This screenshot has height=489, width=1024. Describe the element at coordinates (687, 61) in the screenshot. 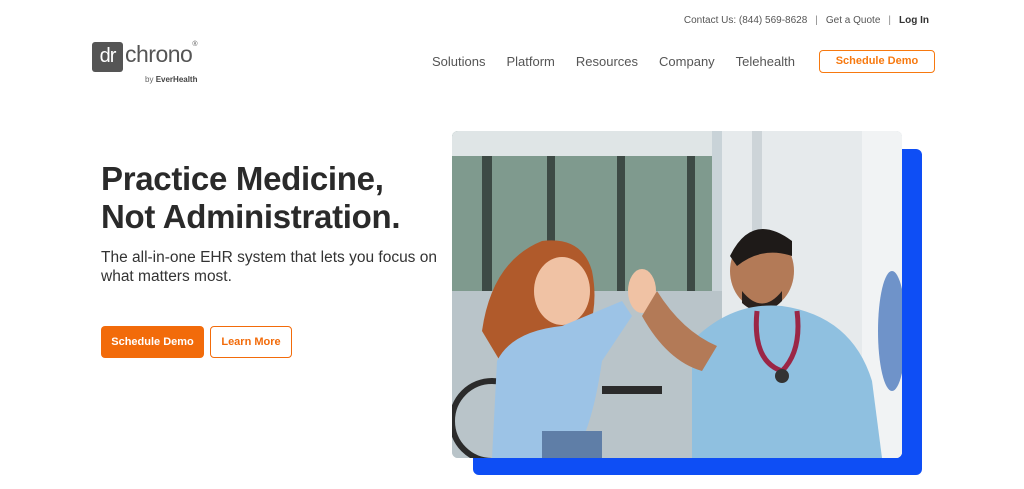

I see `nav-item-company: Company` at that location.